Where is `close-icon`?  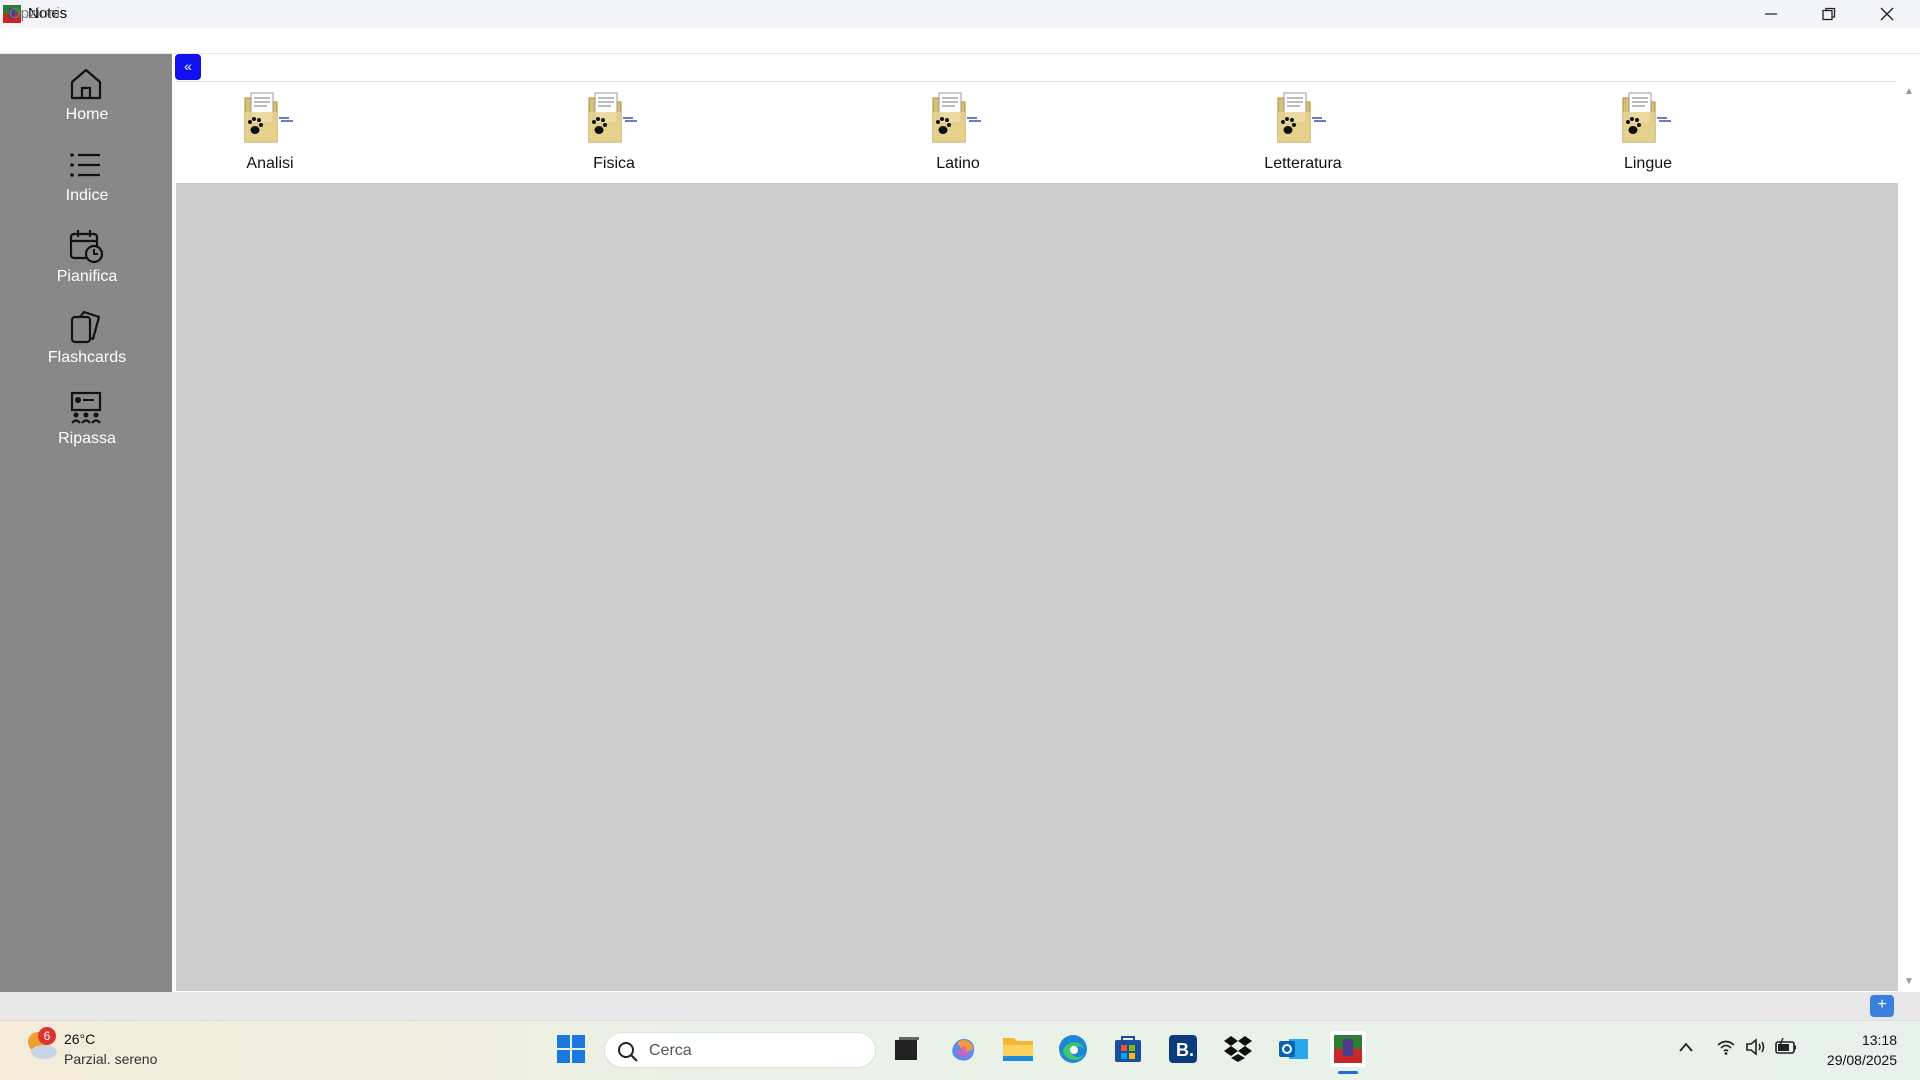
close-icon is located at coordinates (1887, 14).